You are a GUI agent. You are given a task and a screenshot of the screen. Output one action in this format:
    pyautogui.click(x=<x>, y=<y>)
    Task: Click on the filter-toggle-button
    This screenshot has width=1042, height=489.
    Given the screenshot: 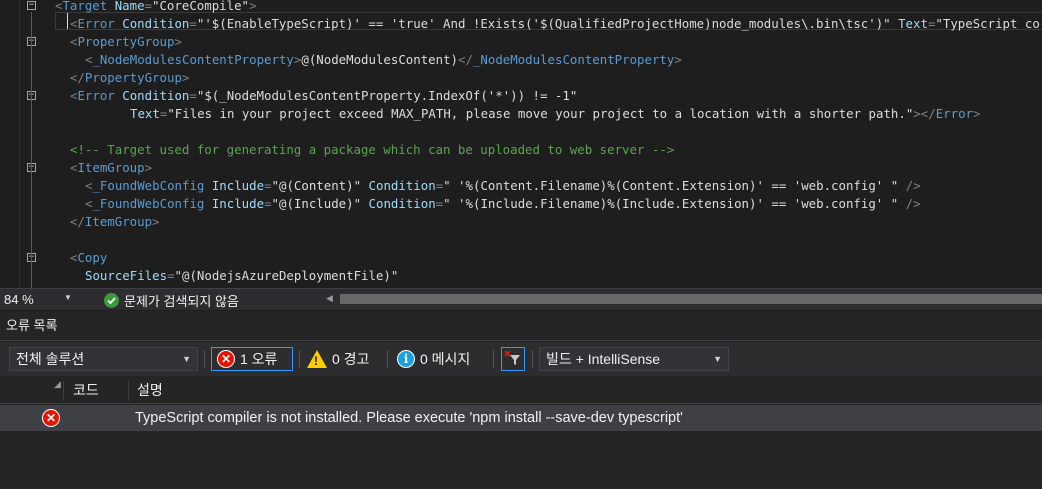 What is the action you would take?
    pyautogui.click(x=513, y=359)
    